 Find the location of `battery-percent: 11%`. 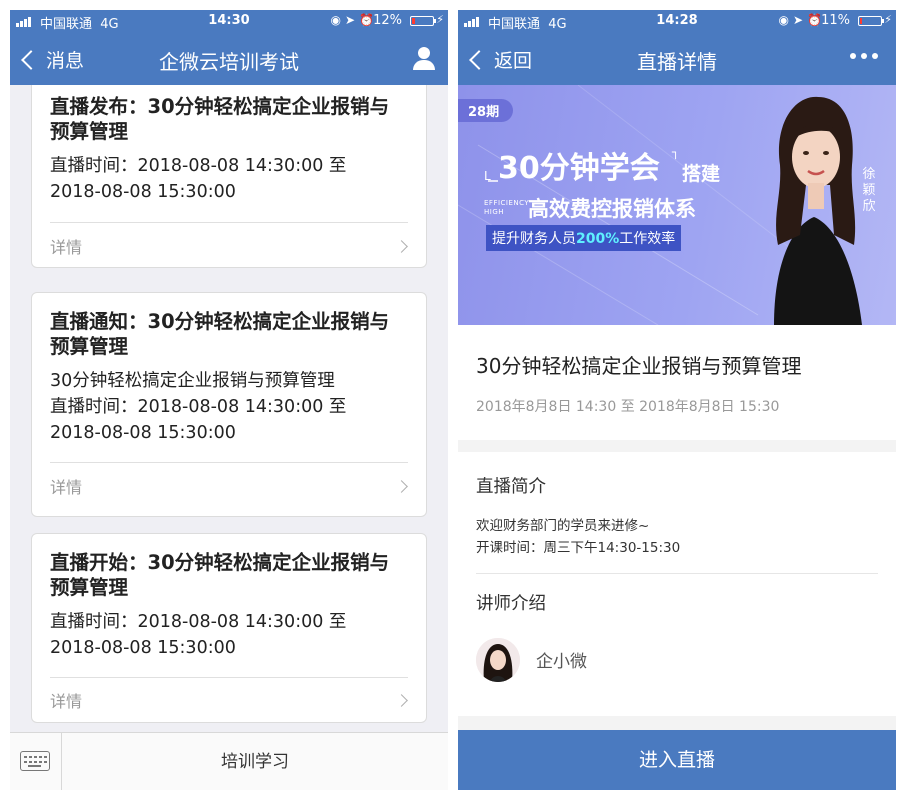

battery-percent: 11% is located at coordinates (835, 20).